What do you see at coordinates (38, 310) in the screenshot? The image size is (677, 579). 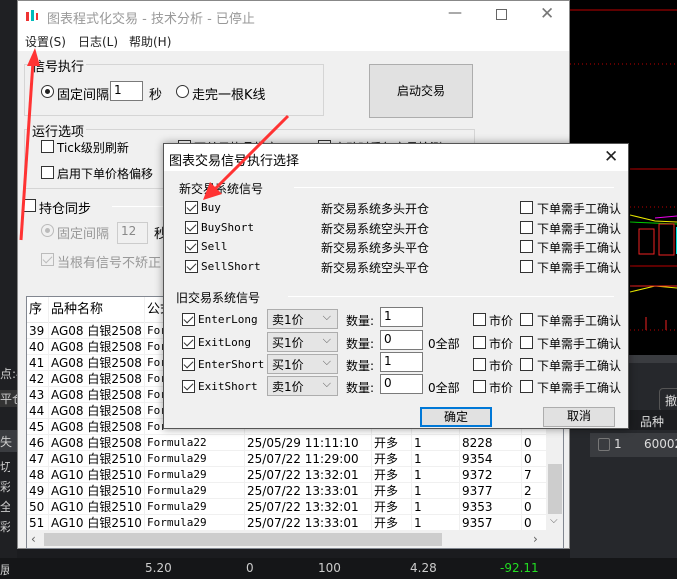 I see `column-header: 序` at bounding box center [38, 310].